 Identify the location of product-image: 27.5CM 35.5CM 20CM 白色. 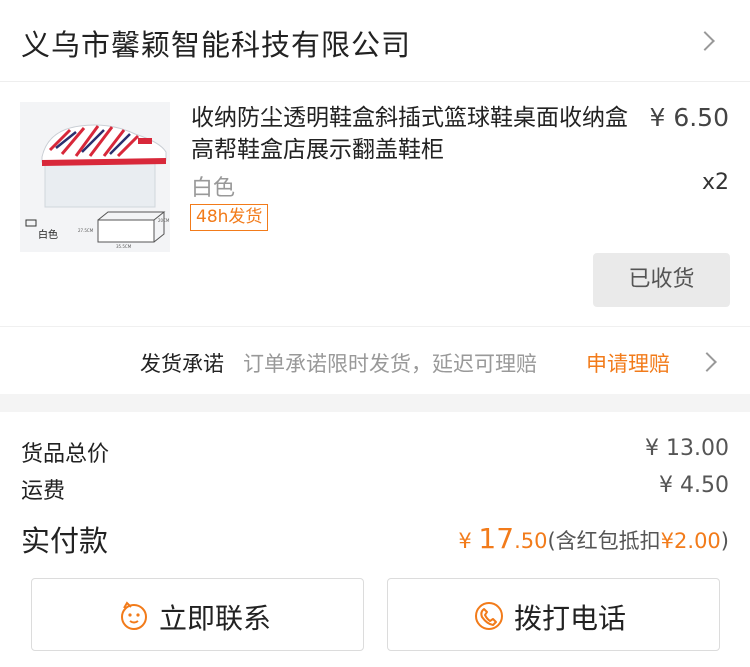
(95, 177).